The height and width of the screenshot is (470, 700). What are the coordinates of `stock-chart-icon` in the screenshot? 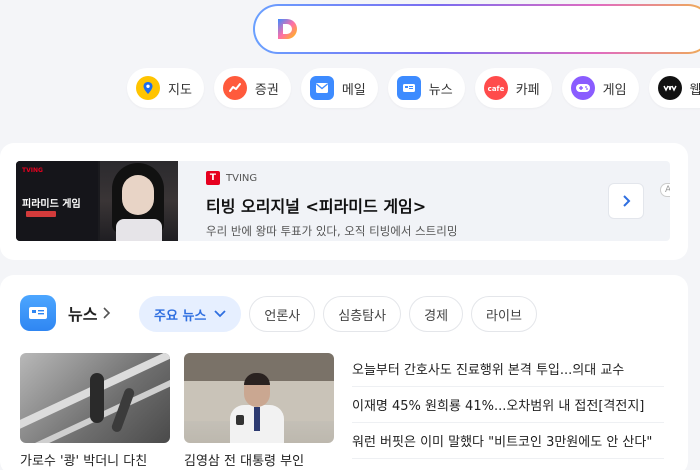 It's located at (234, 88).